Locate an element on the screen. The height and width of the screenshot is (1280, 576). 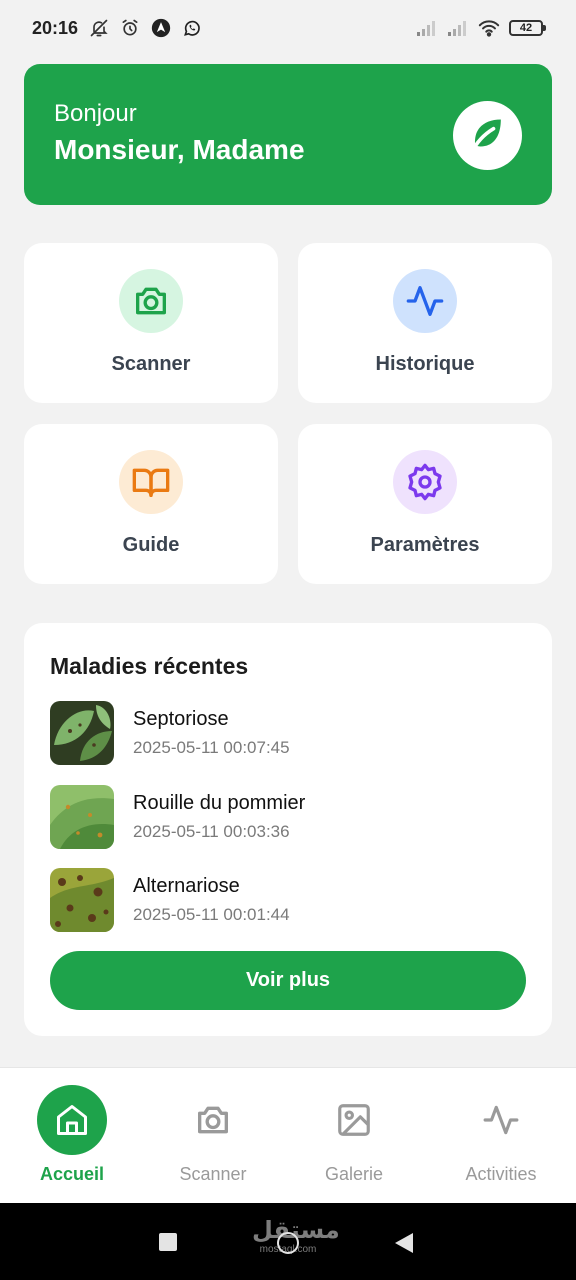
battery-indicator: 42 is located at coordinates (527, 28).